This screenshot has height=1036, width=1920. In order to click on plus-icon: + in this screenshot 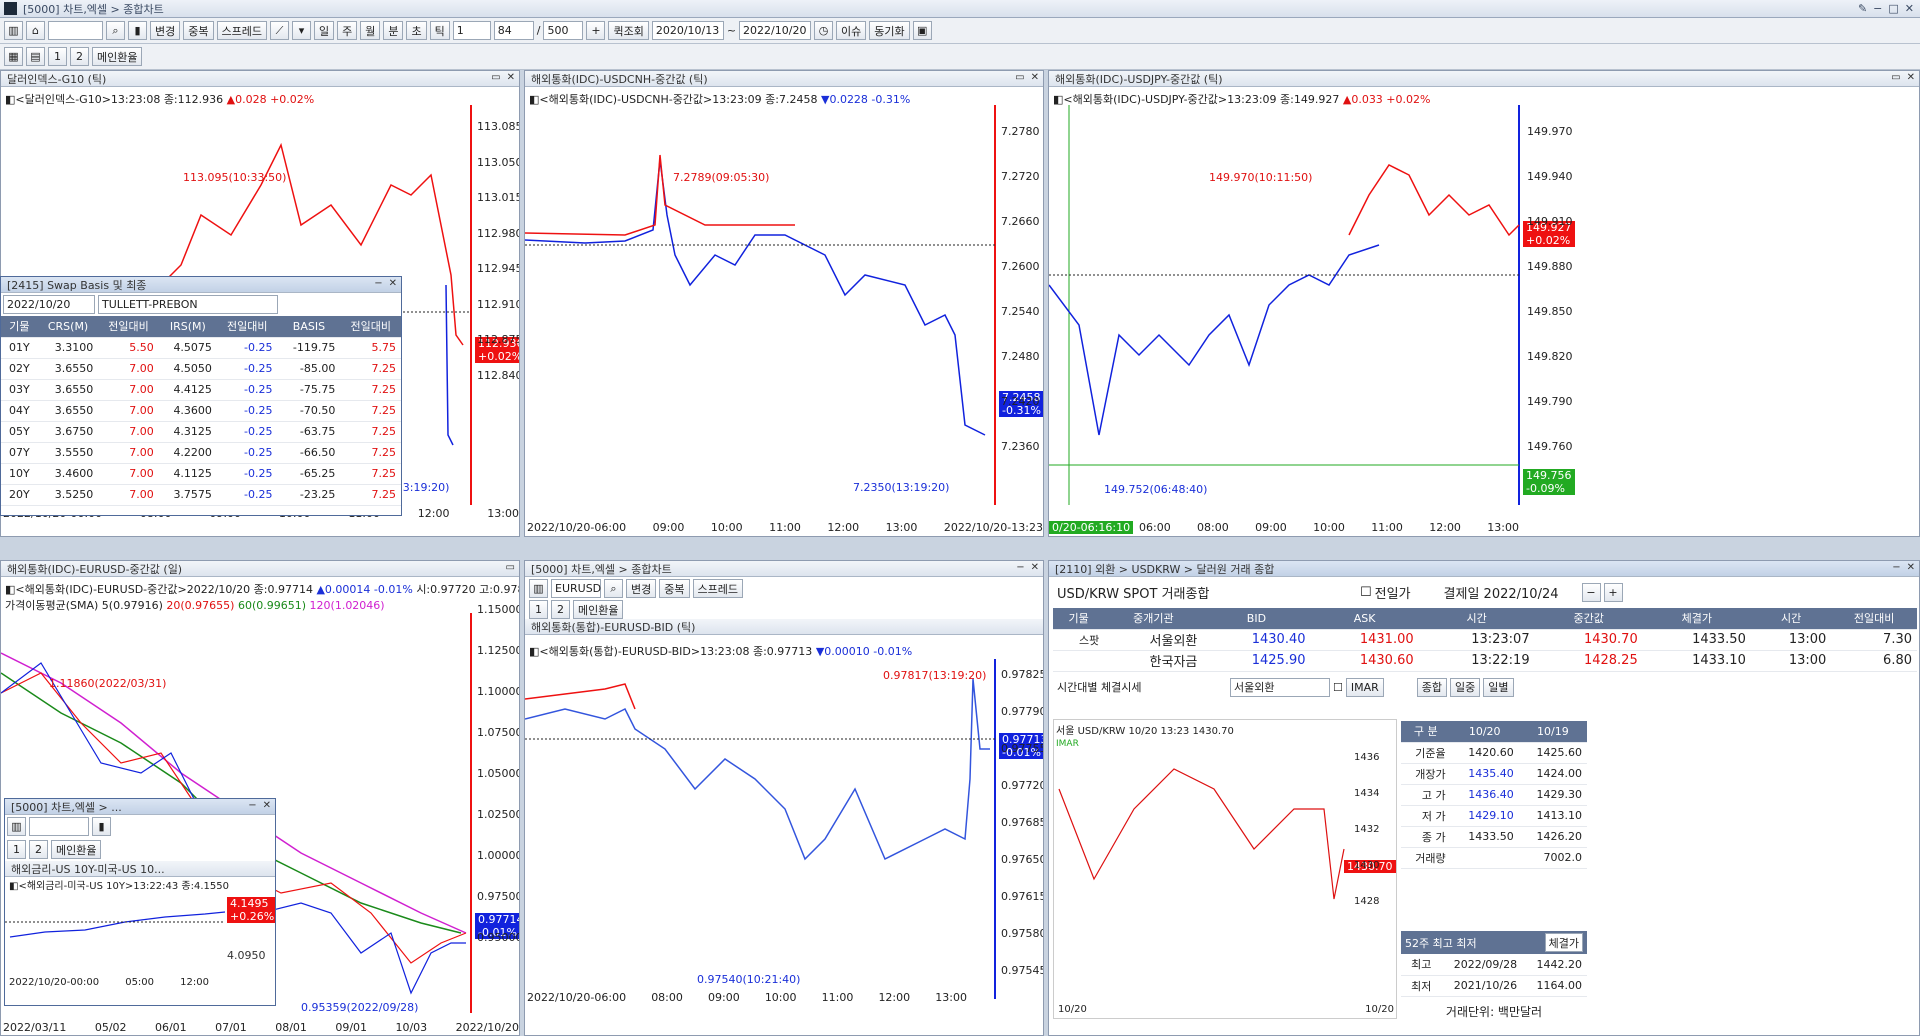, I will do `click(596, 30)`.